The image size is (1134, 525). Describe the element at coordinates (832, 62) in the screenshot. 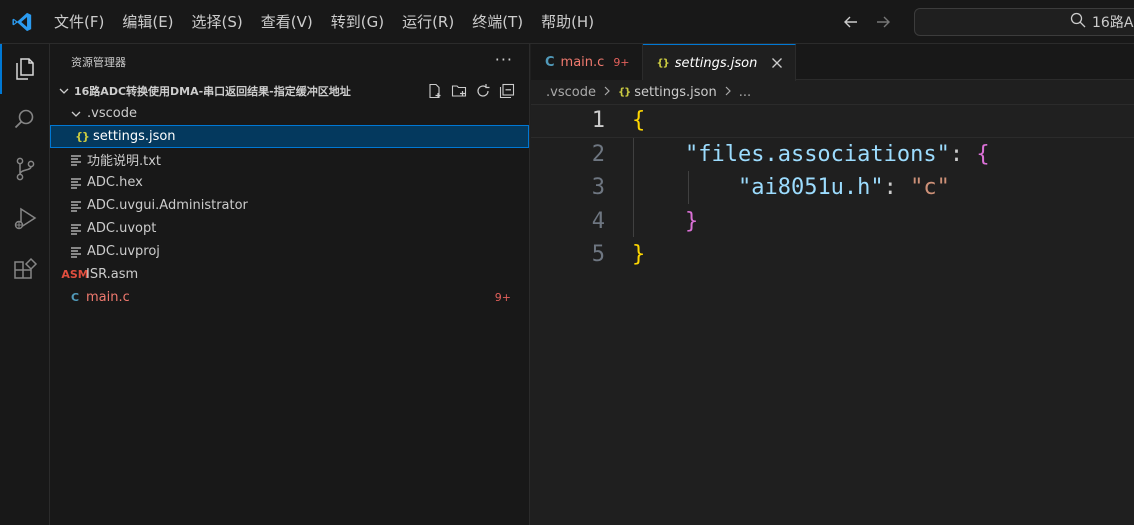

I see `editor-tabs: C main.c 9+ {} settings.json` at that location.